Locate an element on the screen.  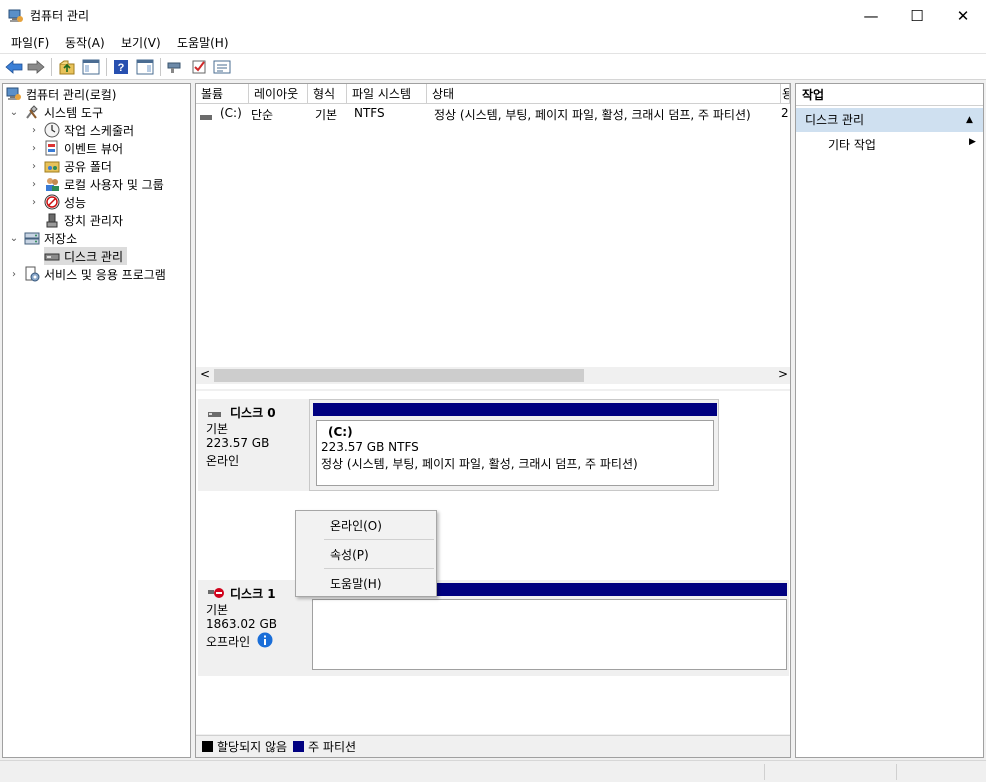
disk-1-label: 디스크 1 기본 1863.02 GB 오프라인 is located at coordinates (253, 628).